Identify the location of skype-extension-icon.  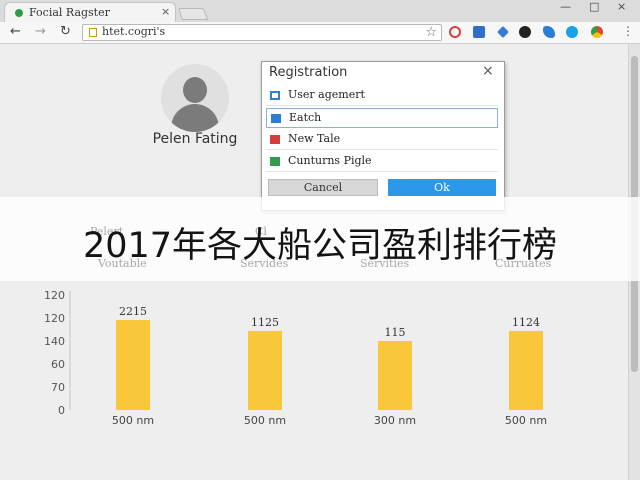
(572, 32).